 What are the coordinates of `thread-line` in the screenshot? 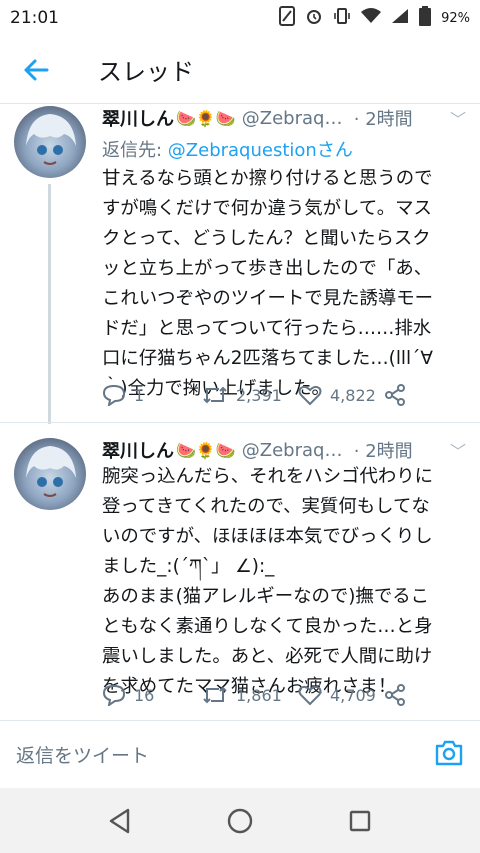 It's located at (49, 304).